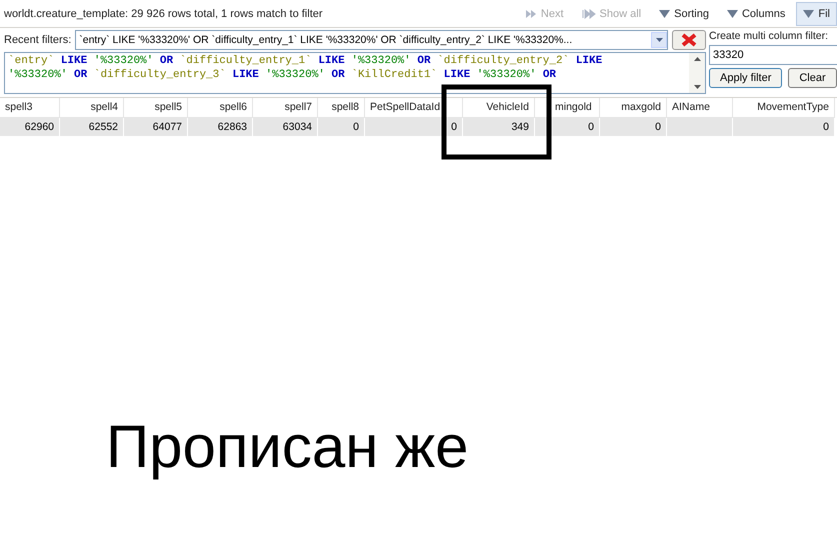  I want to click on toolbar-button: Fil, so click(816, 14).